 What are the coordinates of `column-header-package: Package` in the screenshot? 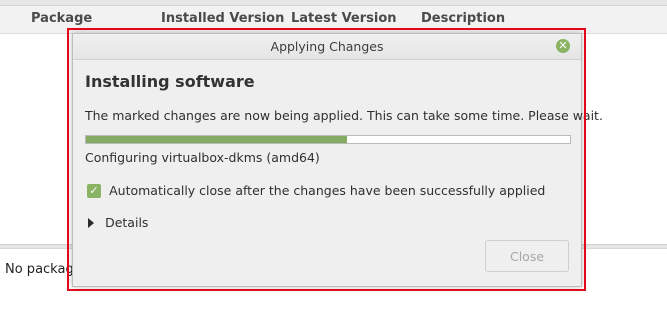 It's located at (61, 18).